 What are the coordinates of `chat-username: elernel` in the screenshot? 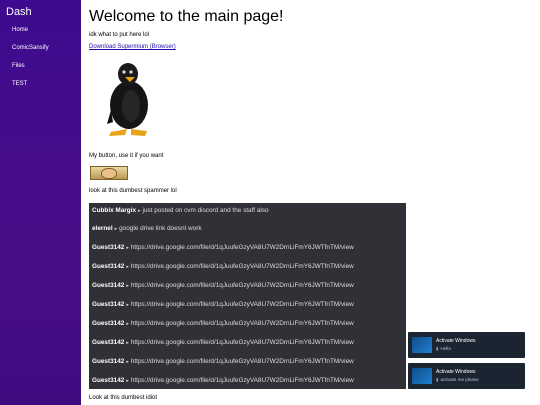 It's located at (102, 228).